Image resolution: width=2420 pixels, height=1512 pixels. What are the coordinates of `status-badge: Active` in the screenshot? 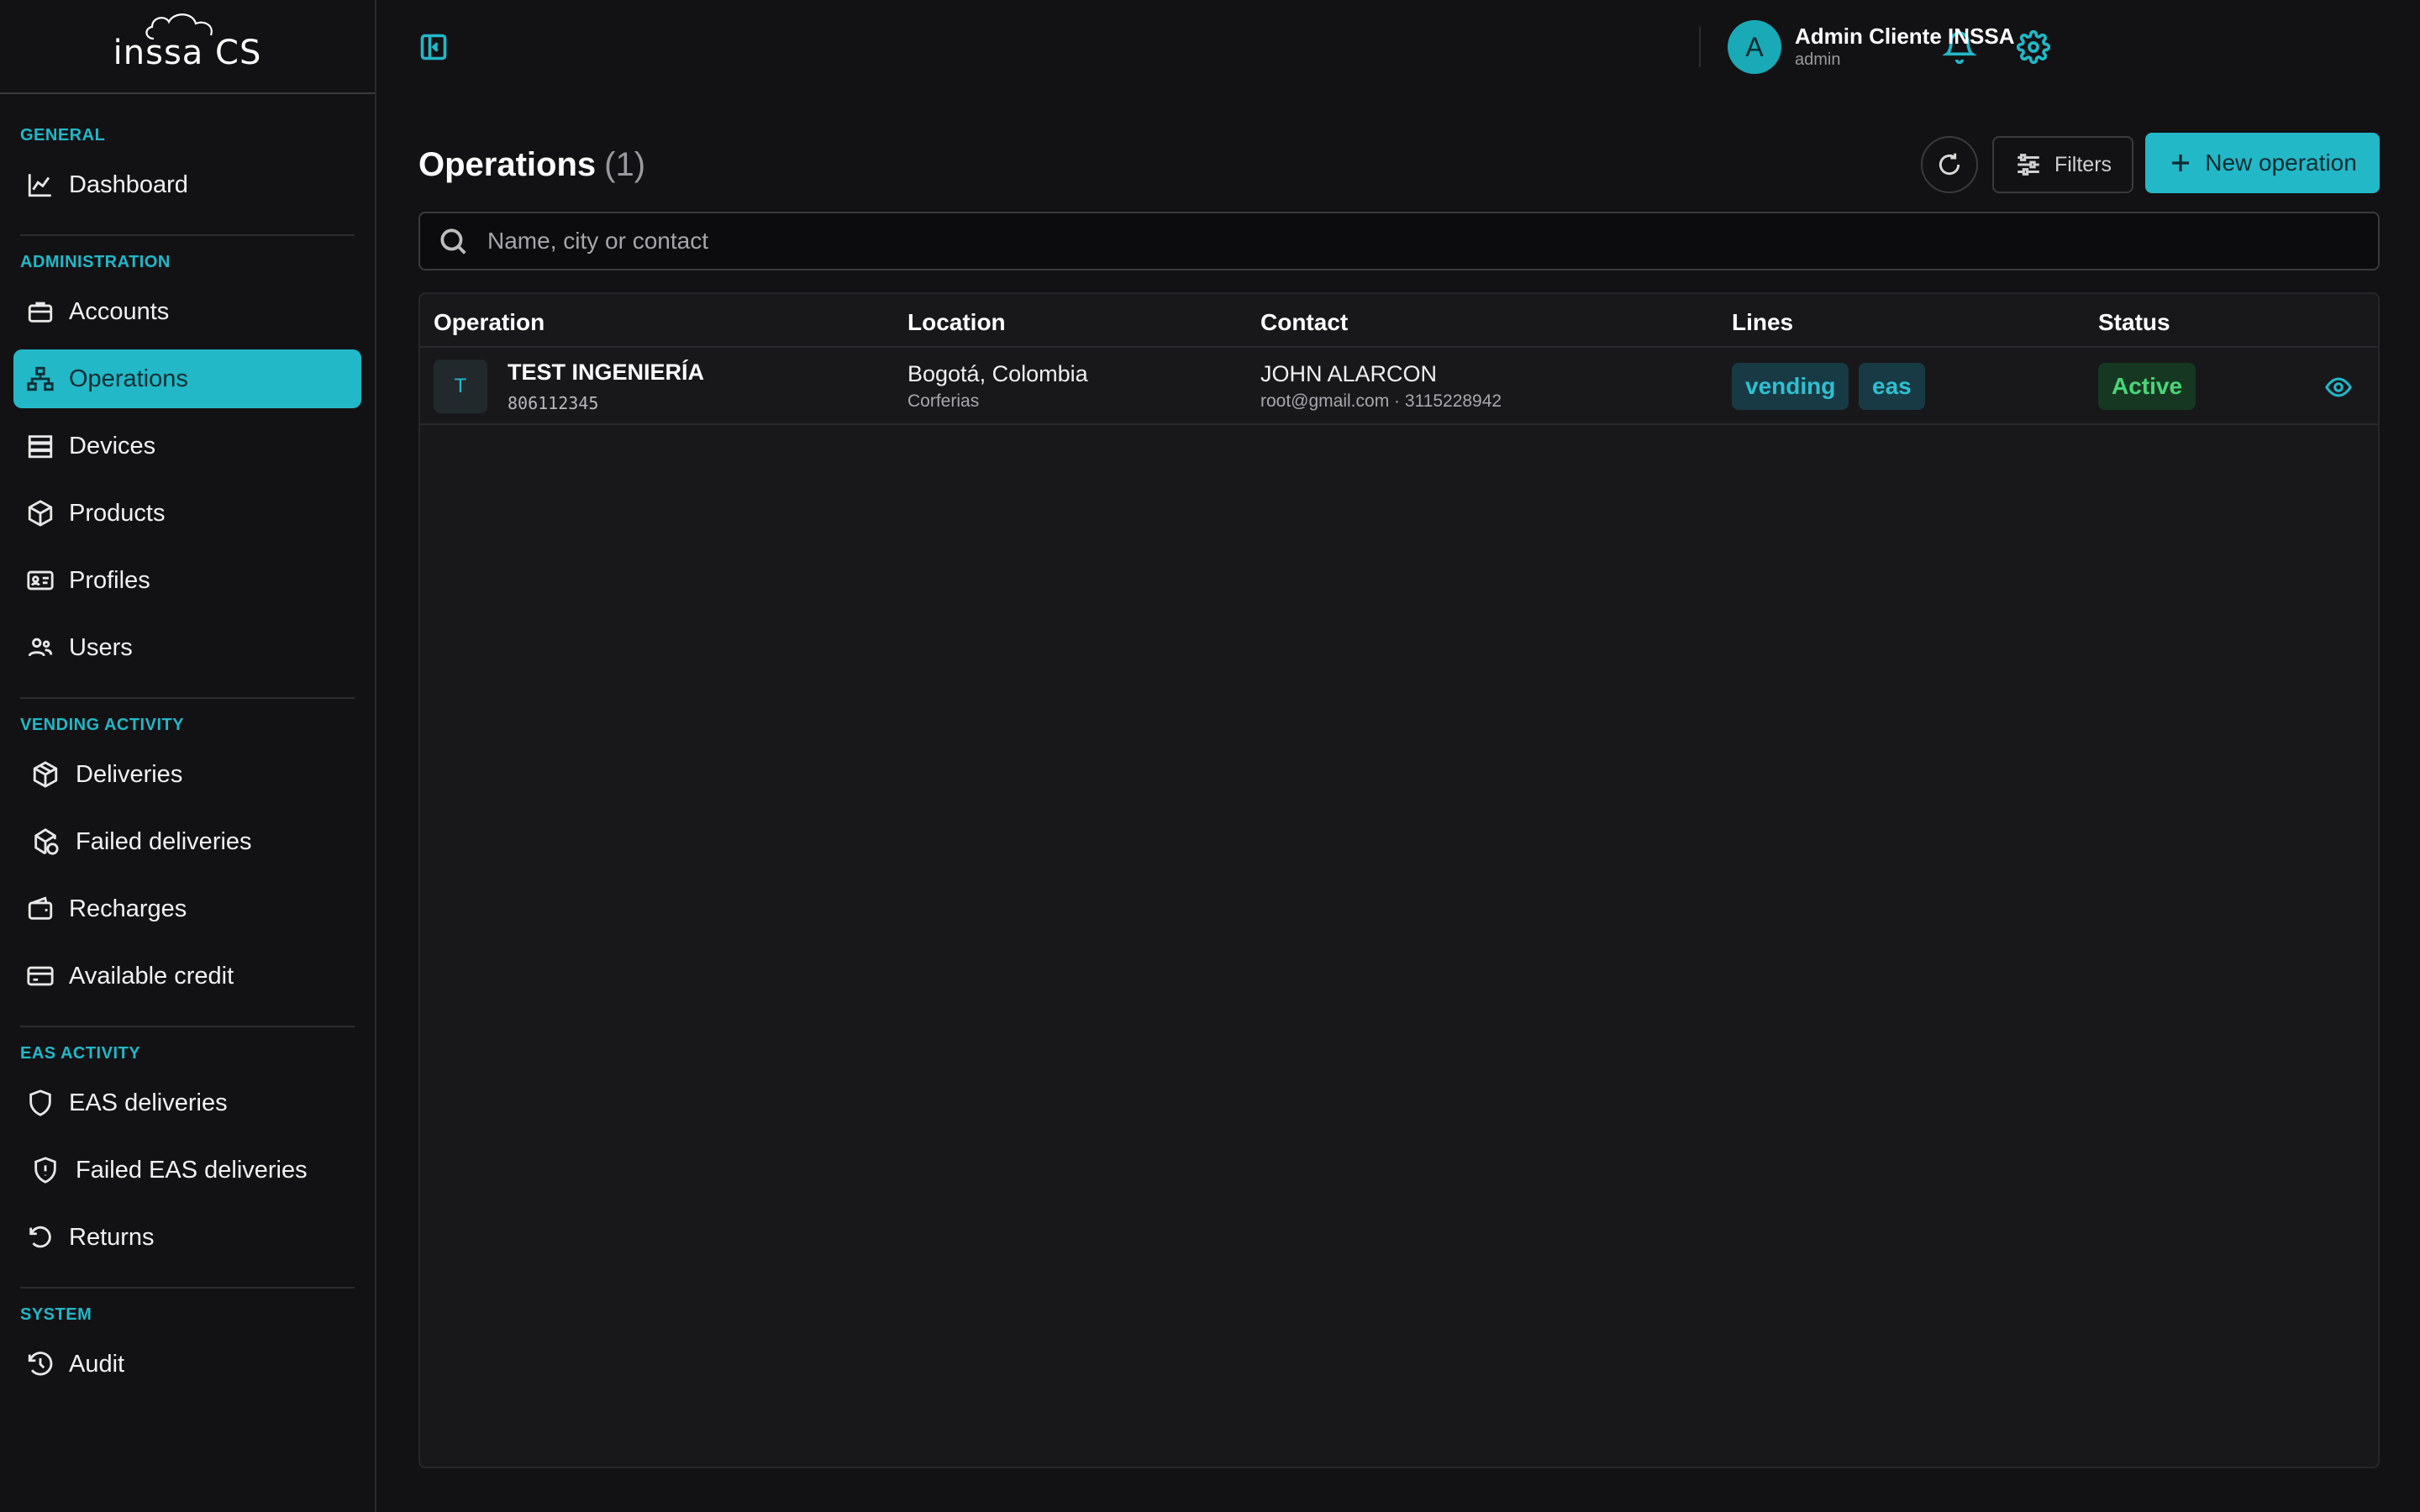 It's located at (2147, 386).